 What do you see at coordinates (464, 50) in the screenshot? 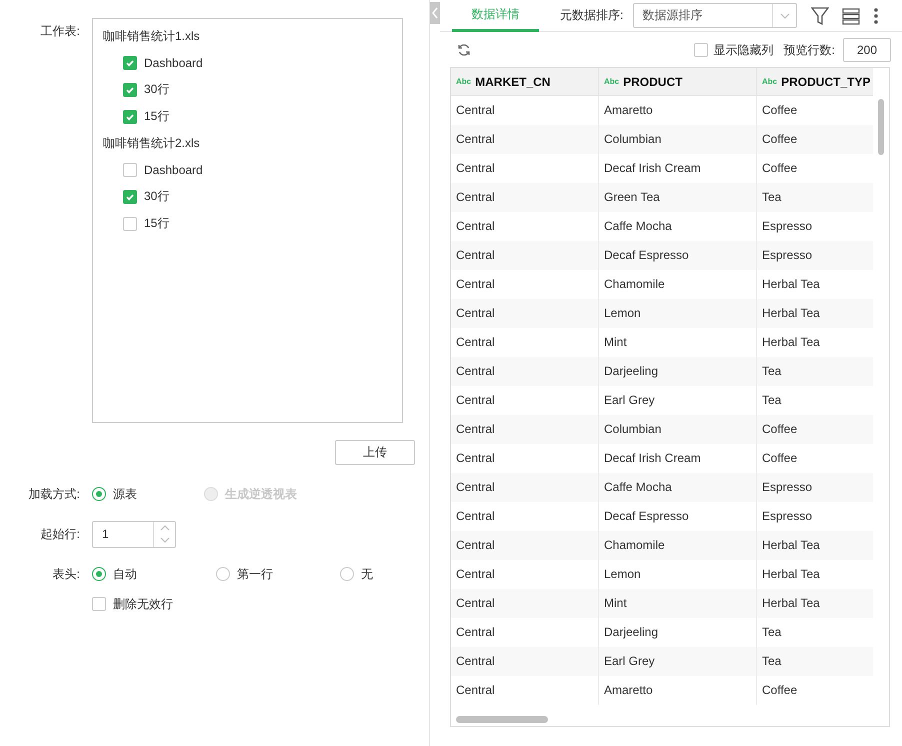
I see `refresh-icon` at bounding box center [464, 50].